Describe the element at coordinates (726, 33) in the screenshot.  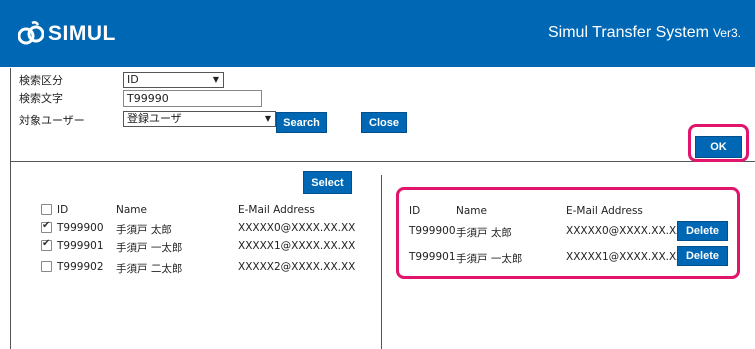
I see `system-version: Ver3.` at that location.